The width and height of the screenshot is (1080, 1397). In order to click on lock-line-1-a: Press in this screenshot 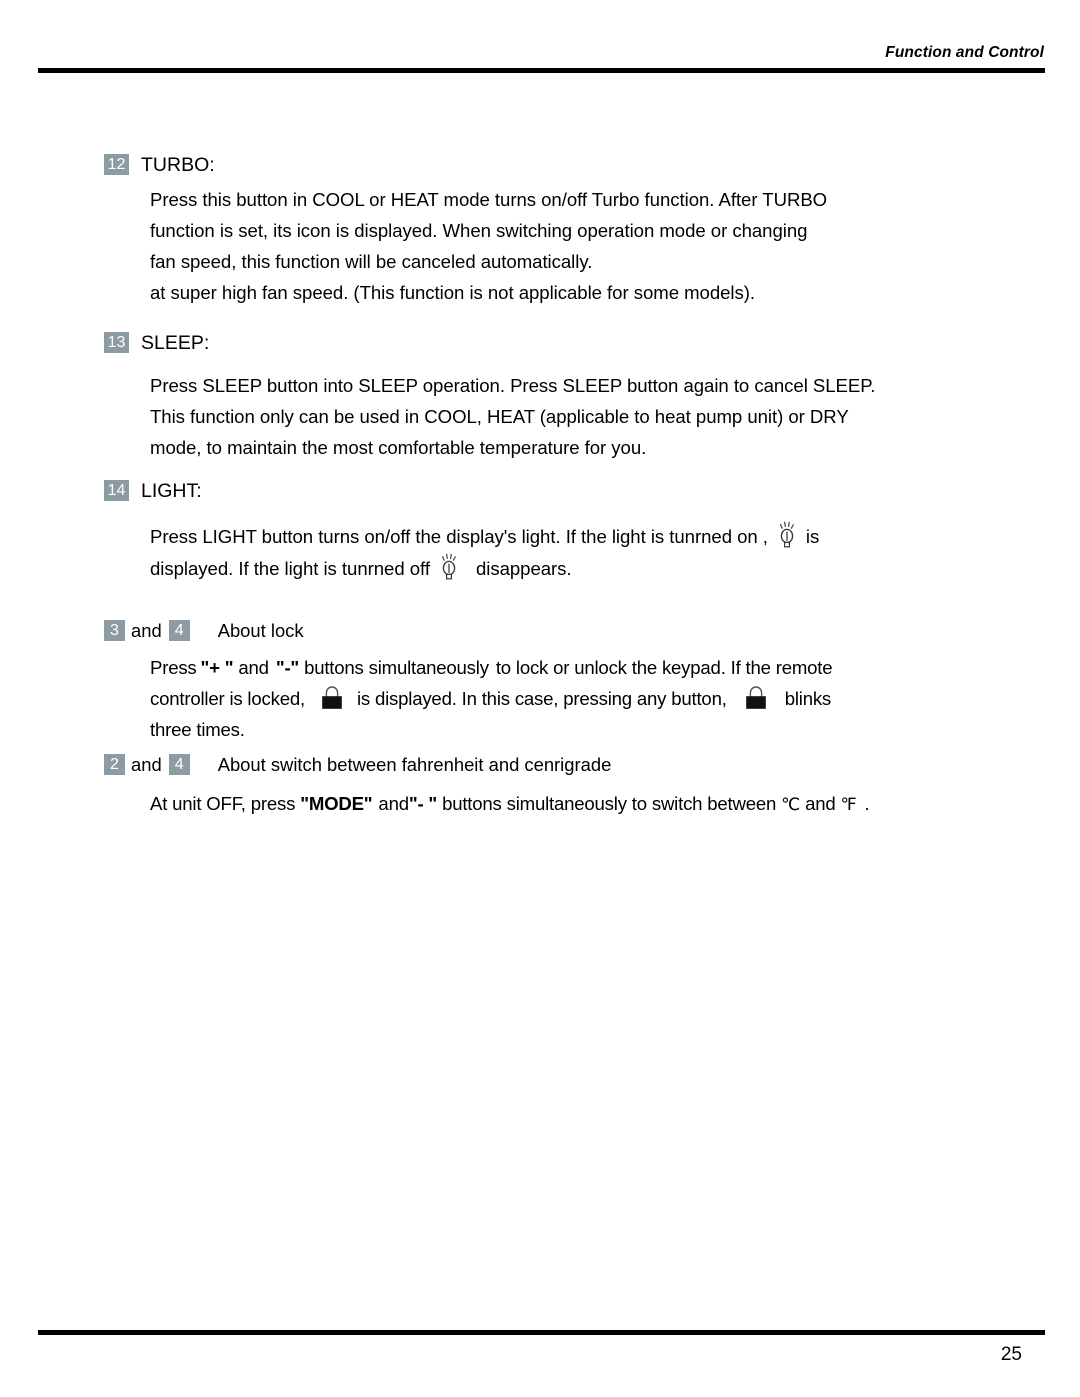, I will do `click(173, 667)`.